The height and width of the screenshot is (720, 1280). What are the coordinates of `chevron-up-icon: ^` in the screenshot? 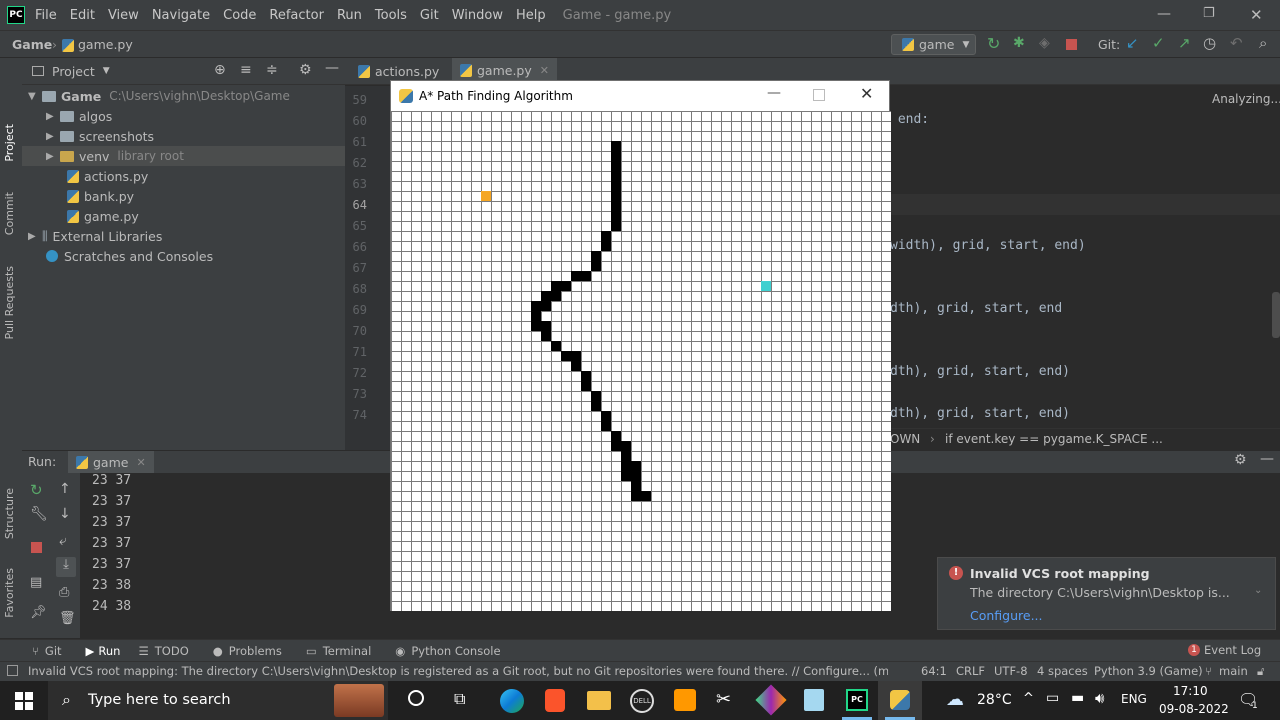 It's located at (1028, 698).